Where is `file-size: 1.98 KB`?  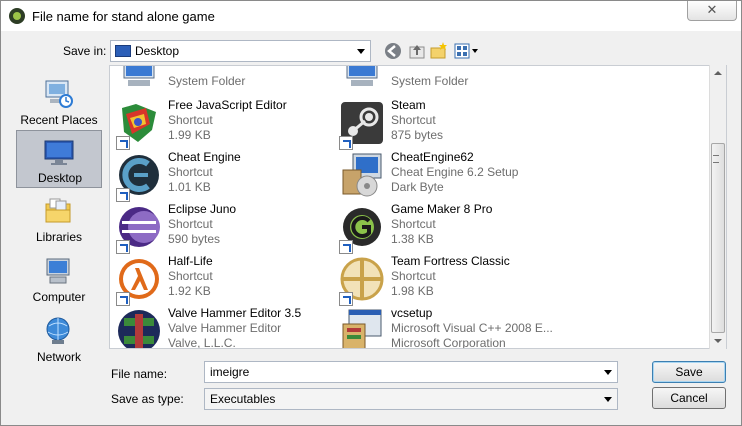 file-size: 1.98 KB is located at coordinates (412, 291).